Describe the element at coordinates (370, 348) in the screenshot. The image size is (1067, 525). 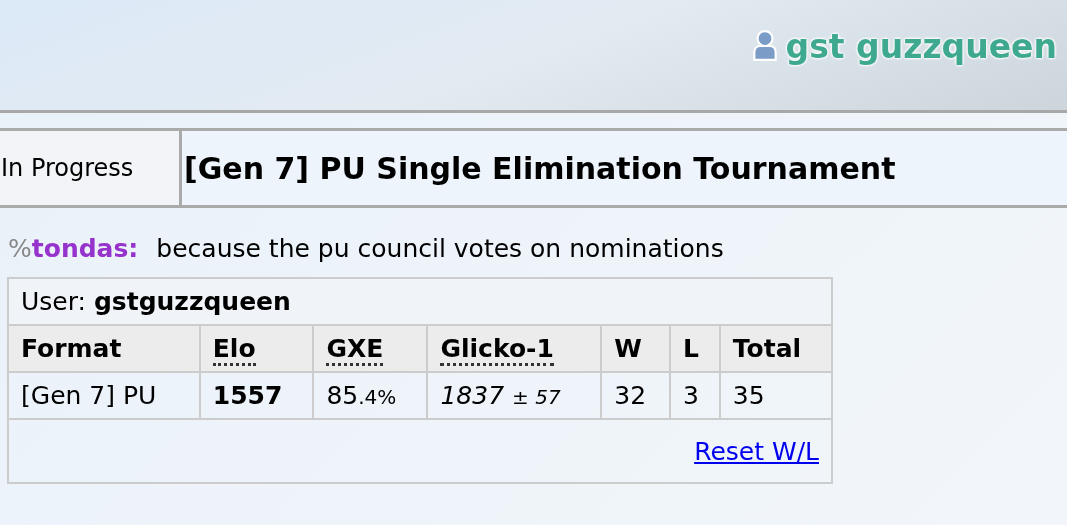
I see `column-header: GXE` at that location.